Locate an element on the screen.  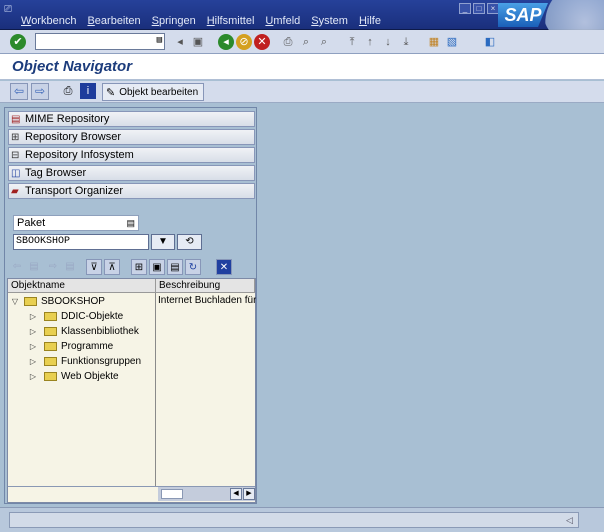
menu-item-system: System is located at coordinates (329, 21).